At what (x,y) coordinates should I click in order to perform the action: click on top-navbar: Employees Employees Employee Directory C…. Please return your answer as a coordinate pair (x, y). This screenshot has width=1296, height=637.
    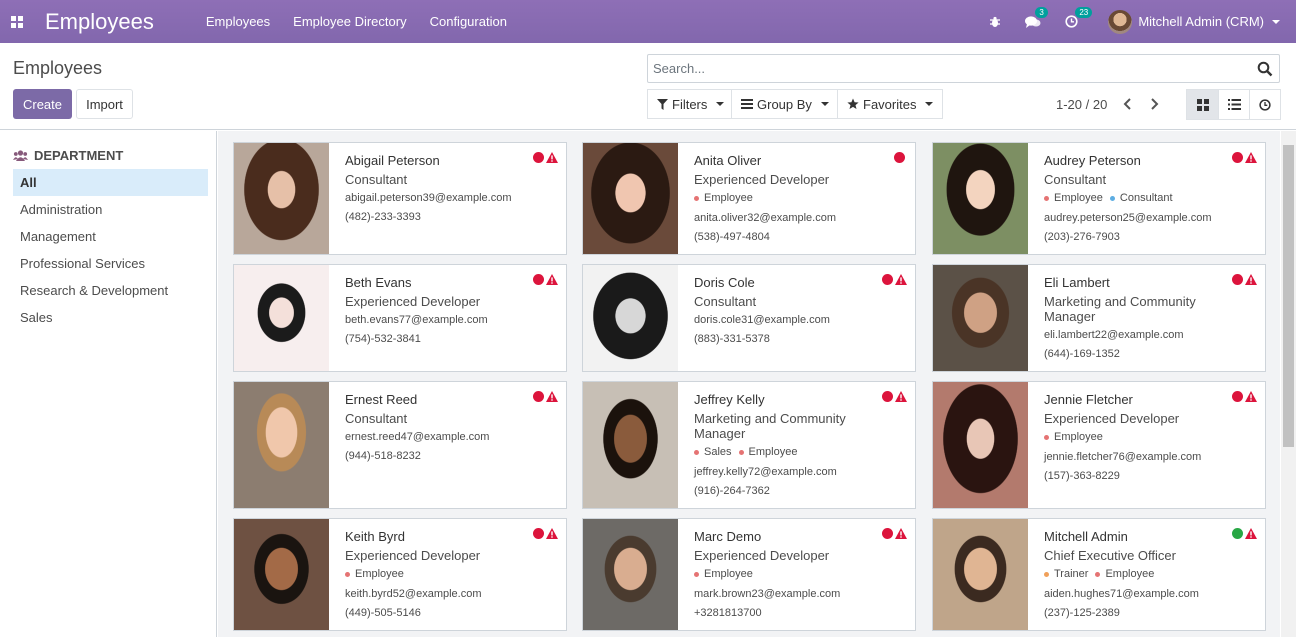
    Looking at the image, I should click on (648, 21).